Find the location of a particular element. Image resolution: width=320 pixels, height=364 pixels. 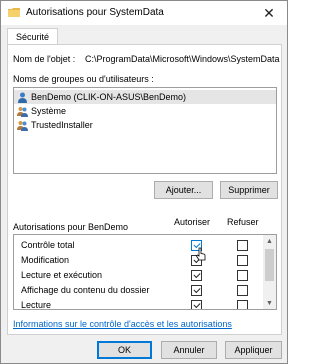

user-name: BenDemo (CLIK-ON-ASUS\BenDemo) is located at coordinates (109, 97).